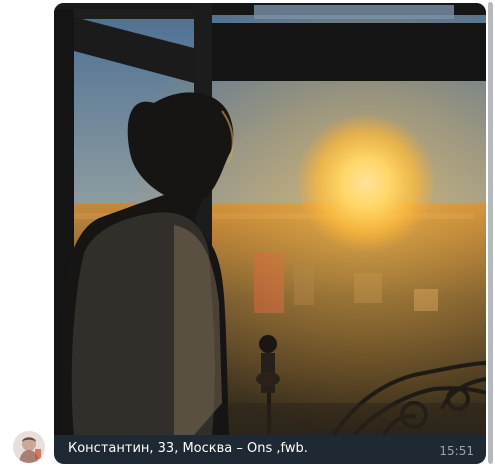 This screenshot has height=466, width=495. What do you see at coordinates (29, 447) in the screenshot?
I see `user-avatar-icon` at bounding box center [29, 447].